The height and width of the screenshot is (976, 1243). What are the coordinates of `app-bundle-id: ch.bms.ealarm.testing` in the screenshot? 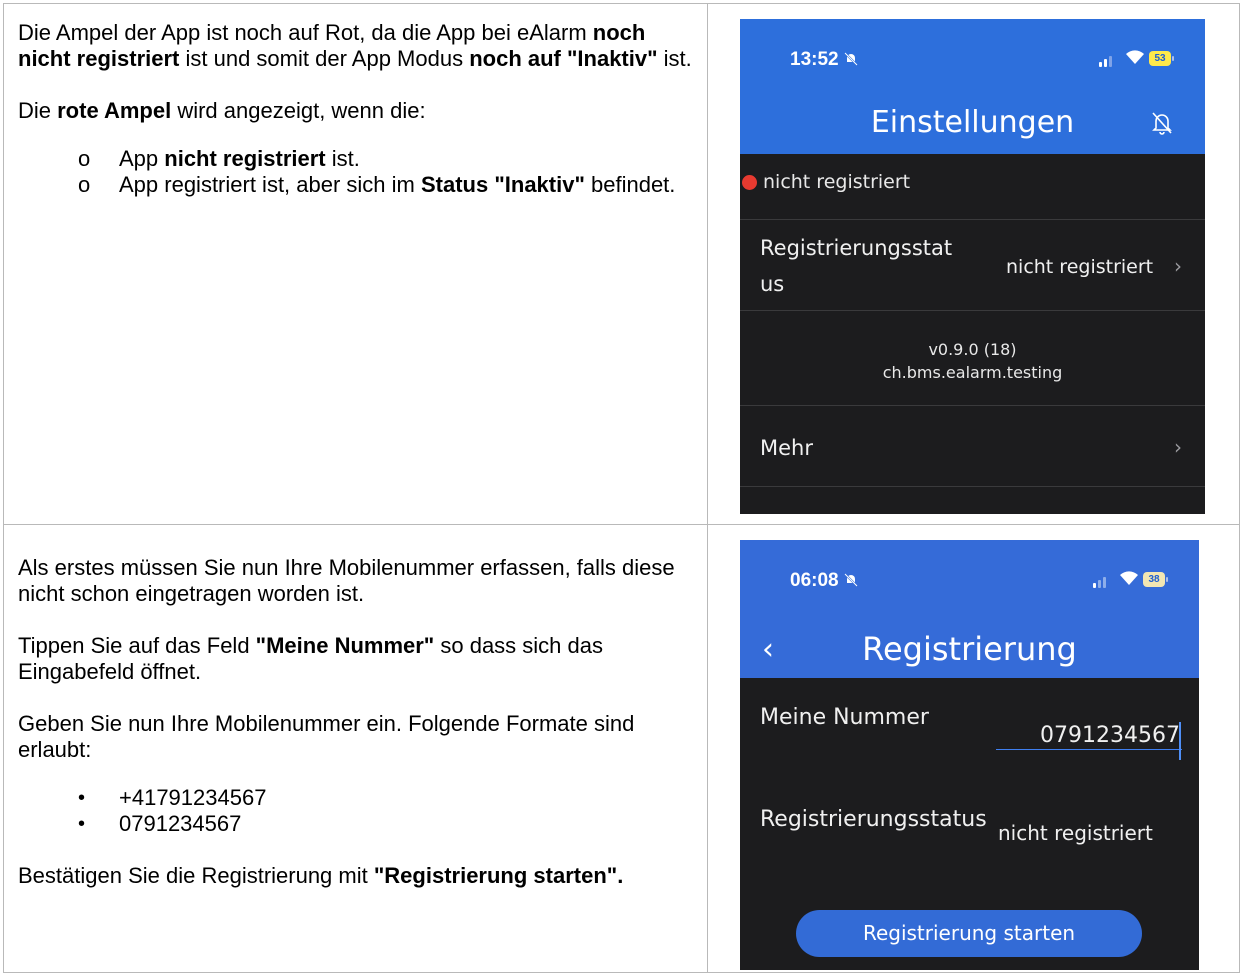 It's located at (972, 372).